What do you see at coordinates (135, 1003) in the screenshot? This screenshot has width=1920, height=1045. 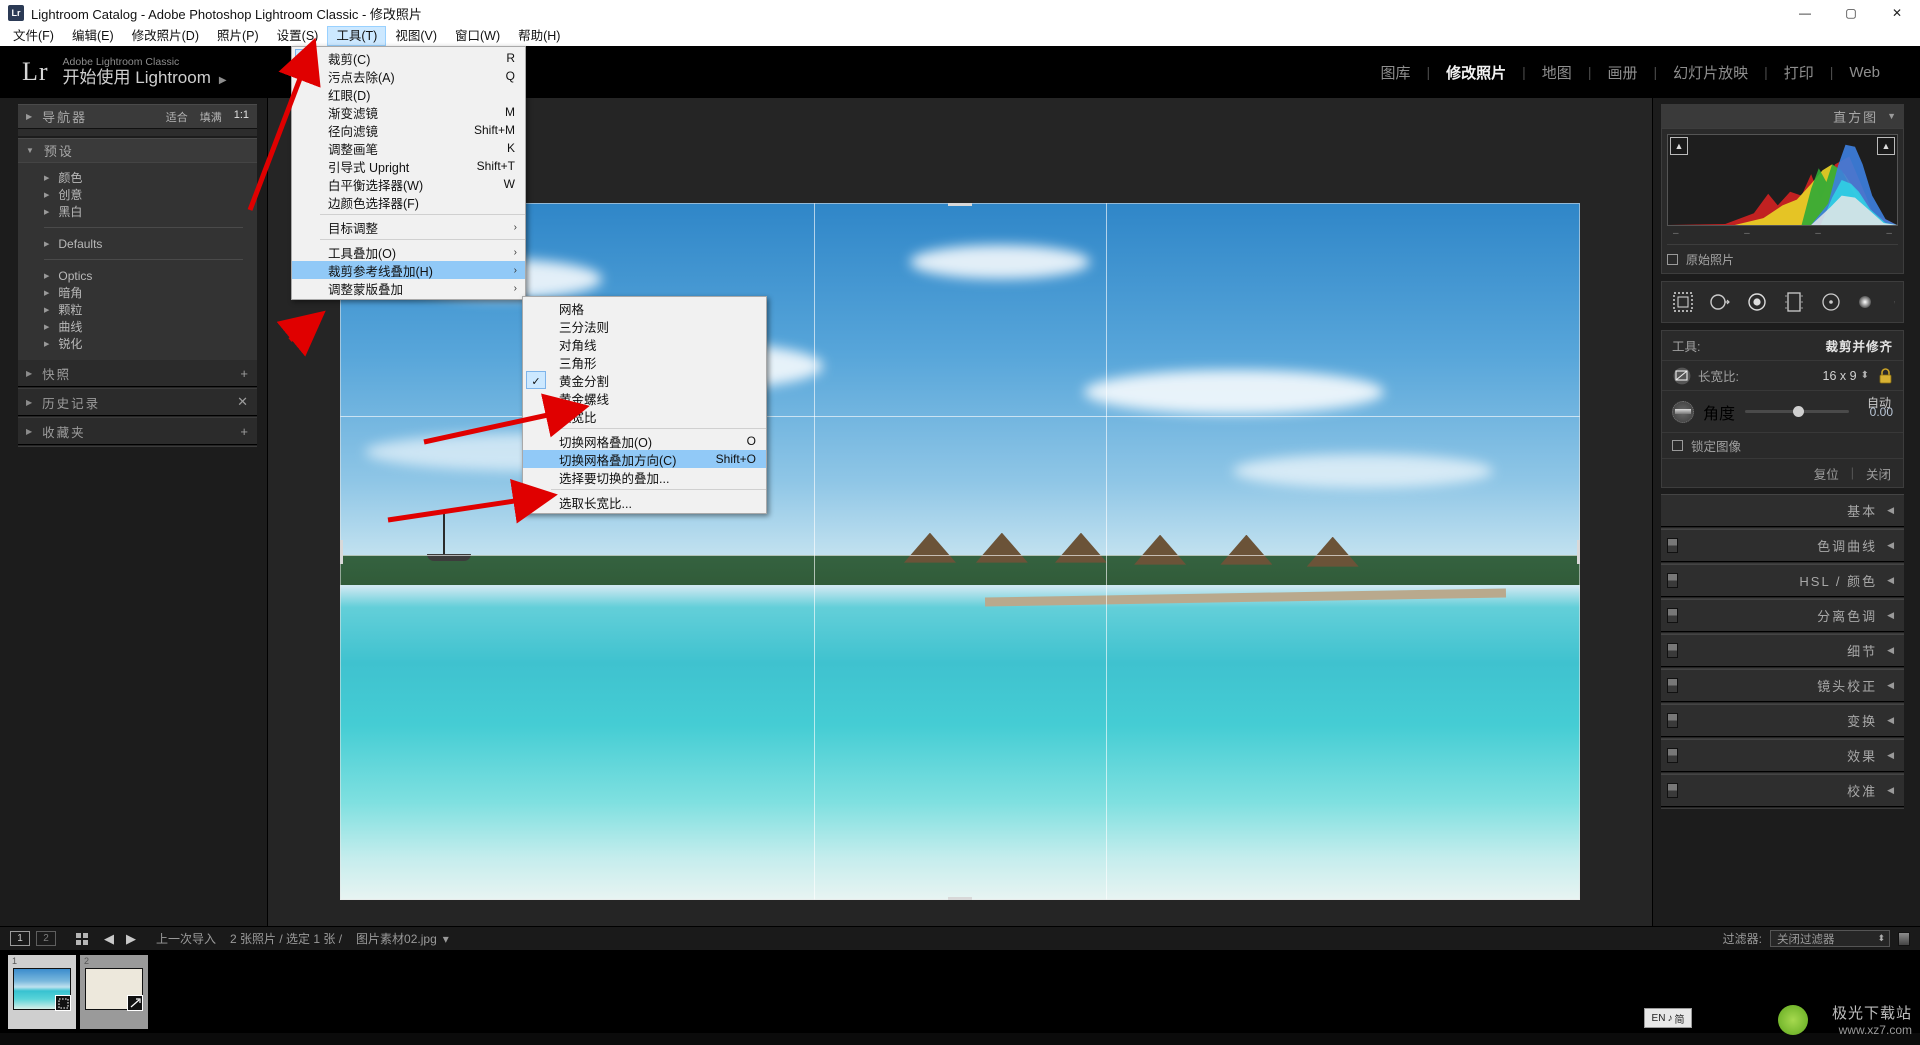 I see `develop-badge-icon` at bounding box center [135, 1003].